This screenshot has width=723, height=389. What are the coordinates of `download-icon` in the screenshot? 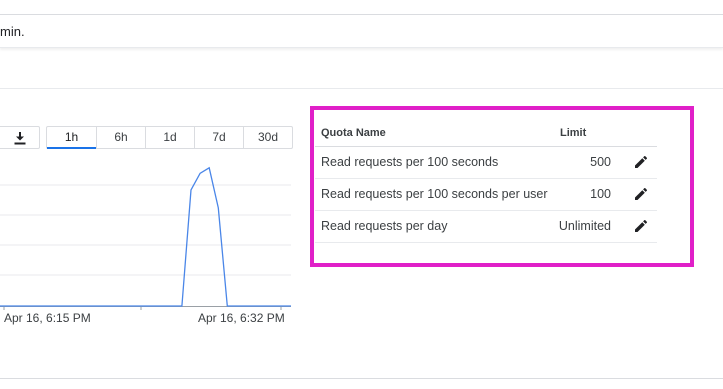 It's located at (19, 137).